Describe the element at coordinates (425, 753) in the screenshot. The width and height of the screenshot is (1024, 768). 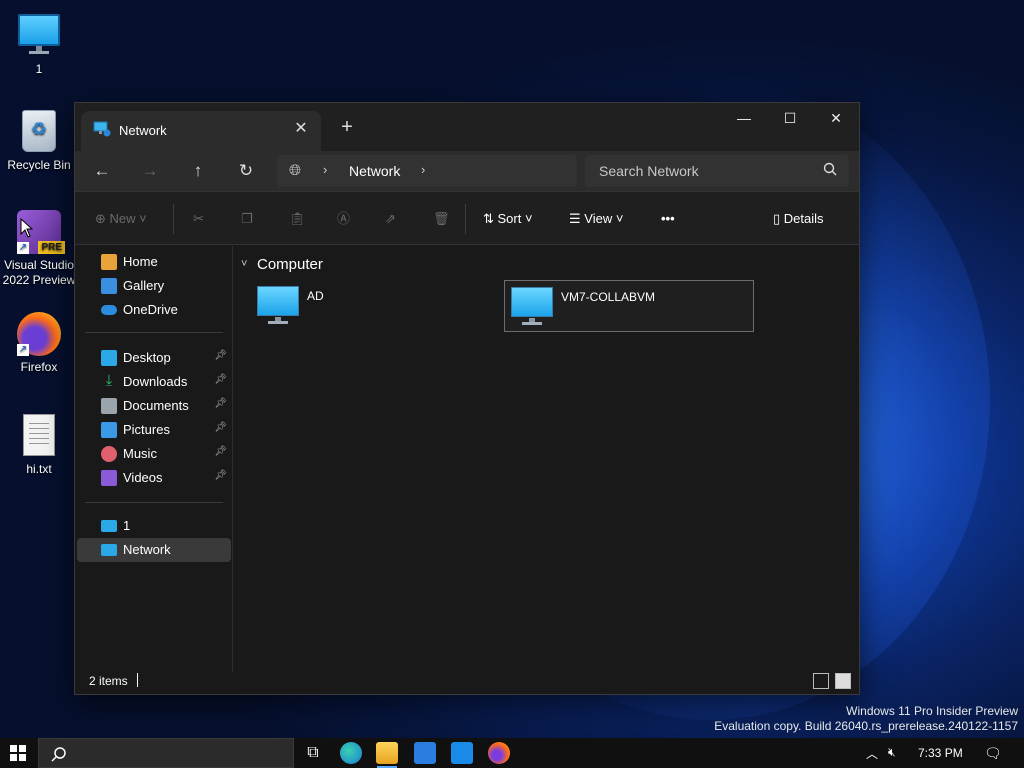
I see `microsoft-store-icon` at that location.